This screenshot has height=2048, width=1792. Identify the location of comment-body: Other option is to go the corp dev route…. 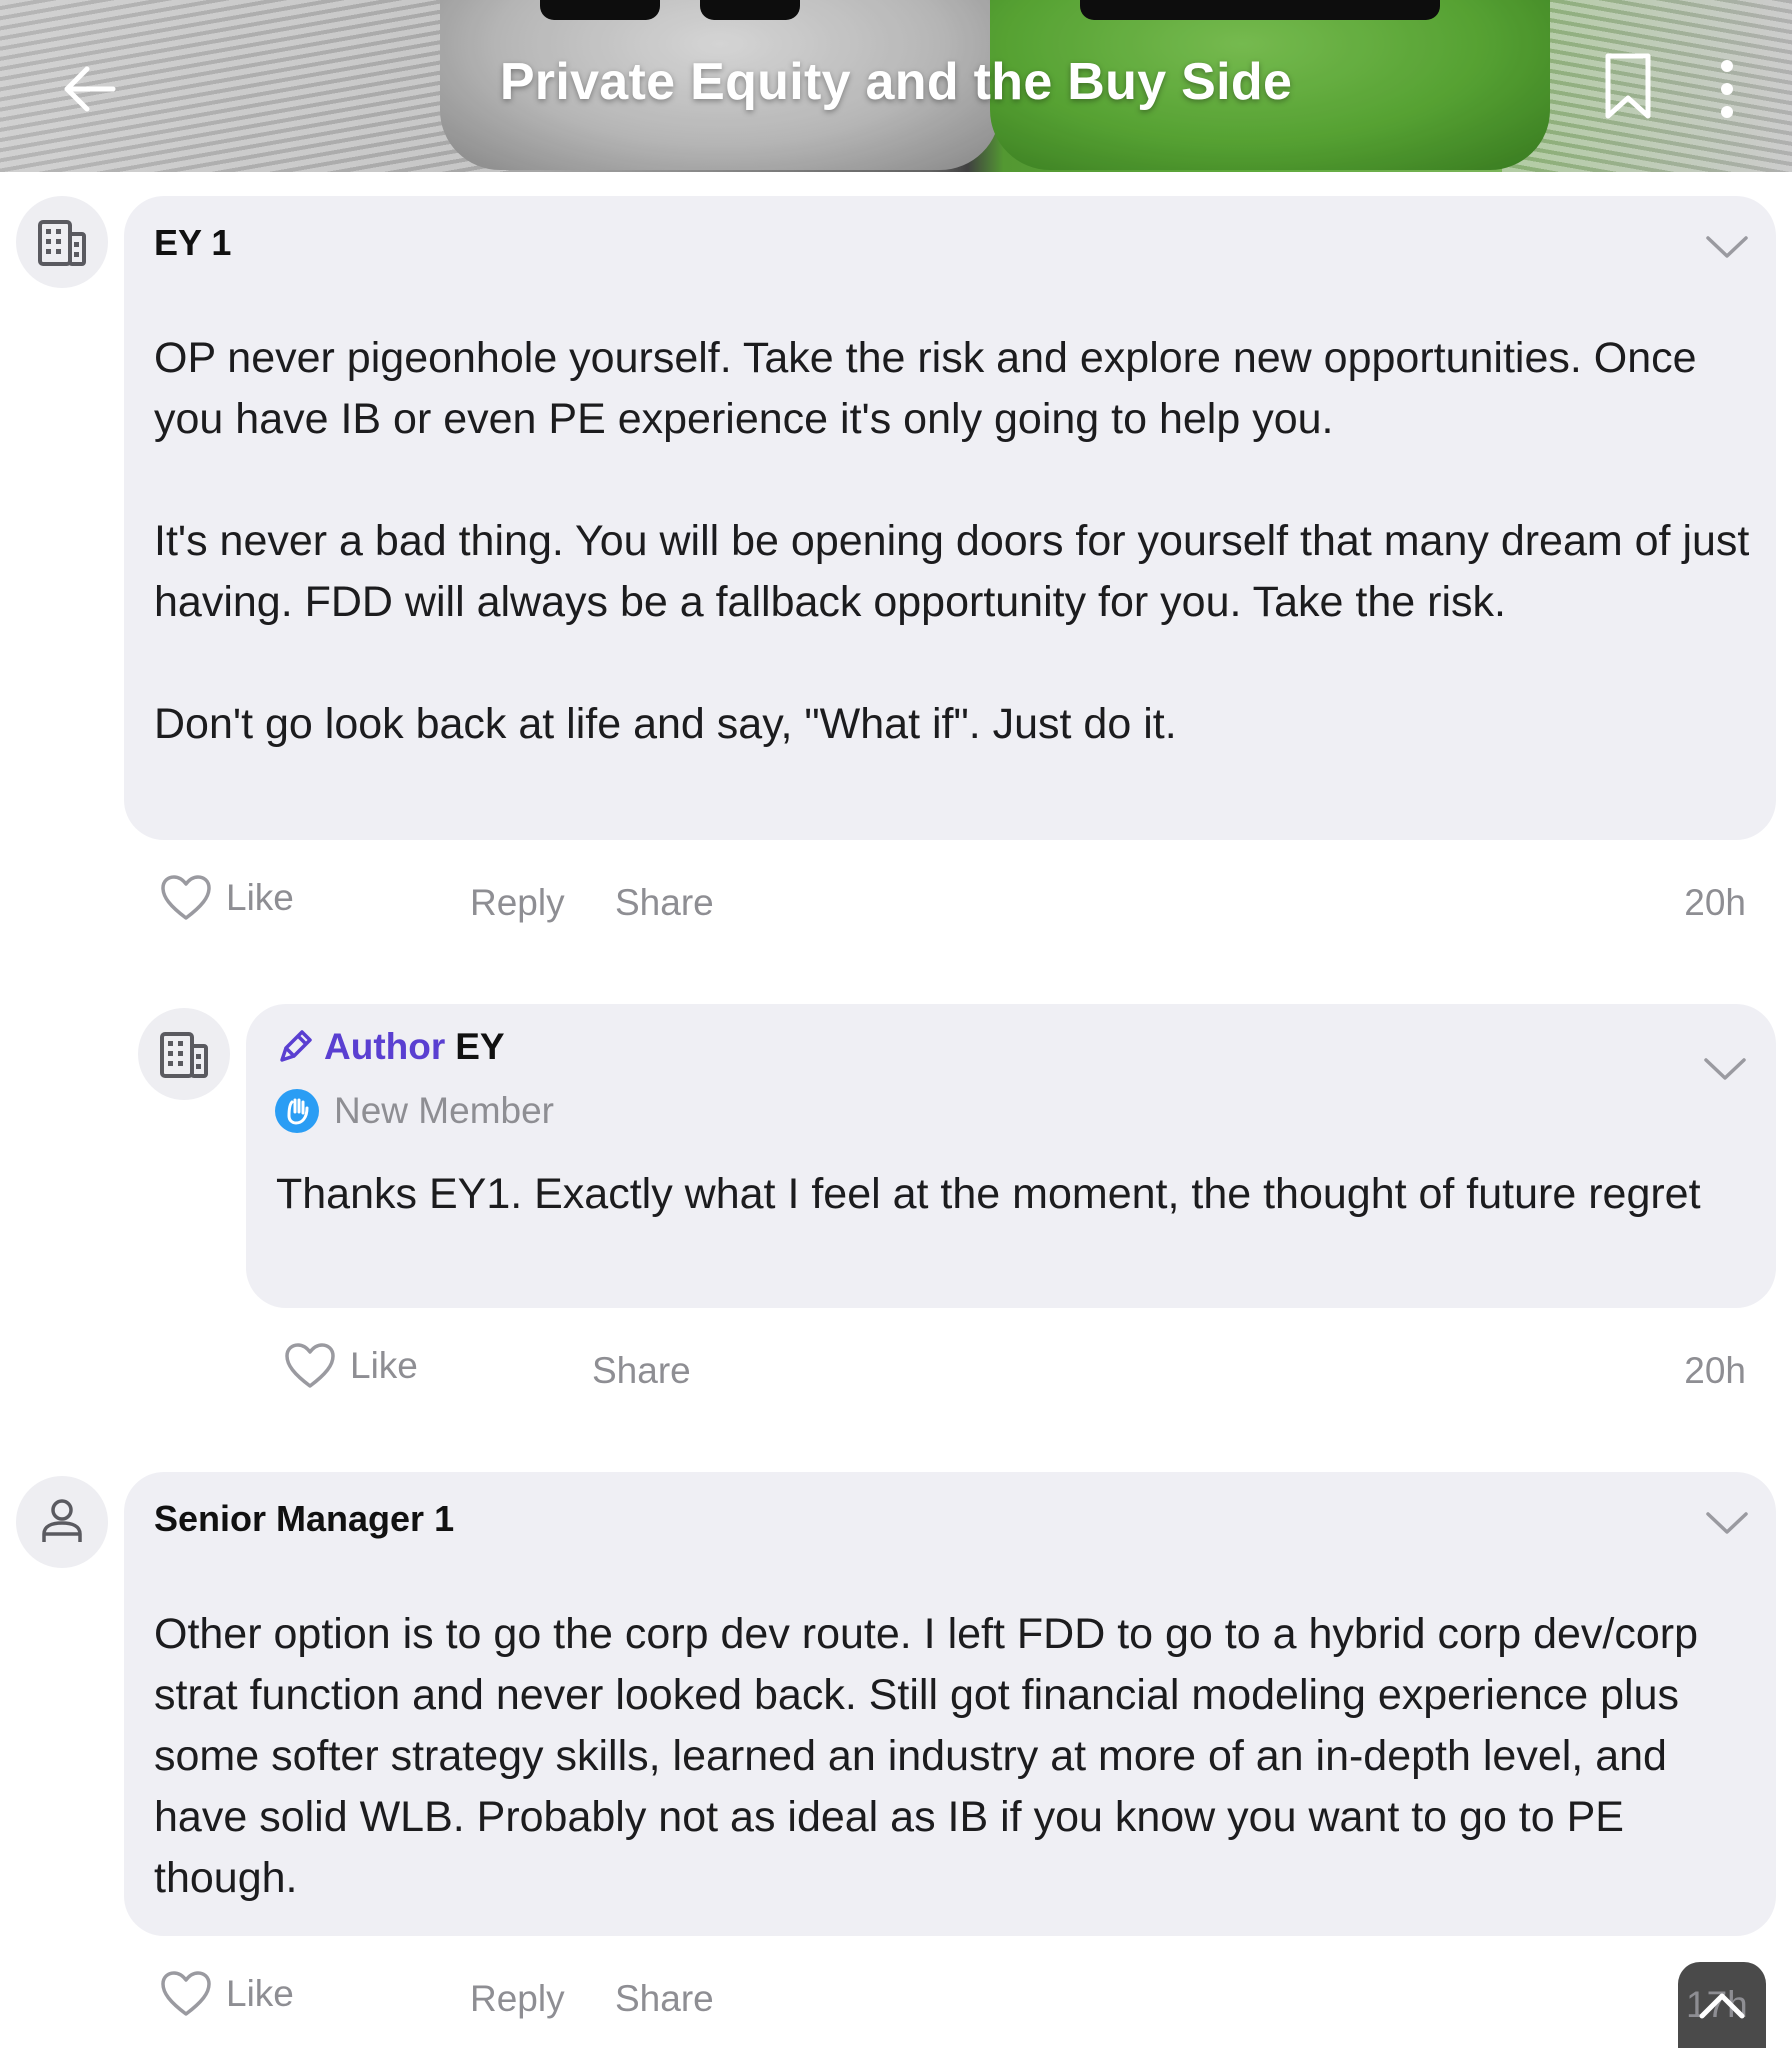
(926, 1756).